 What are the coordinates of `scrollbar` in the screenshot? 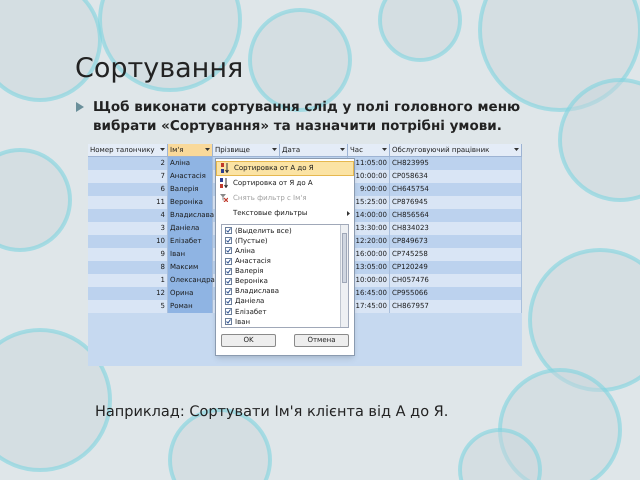 It's located at (344, 275).